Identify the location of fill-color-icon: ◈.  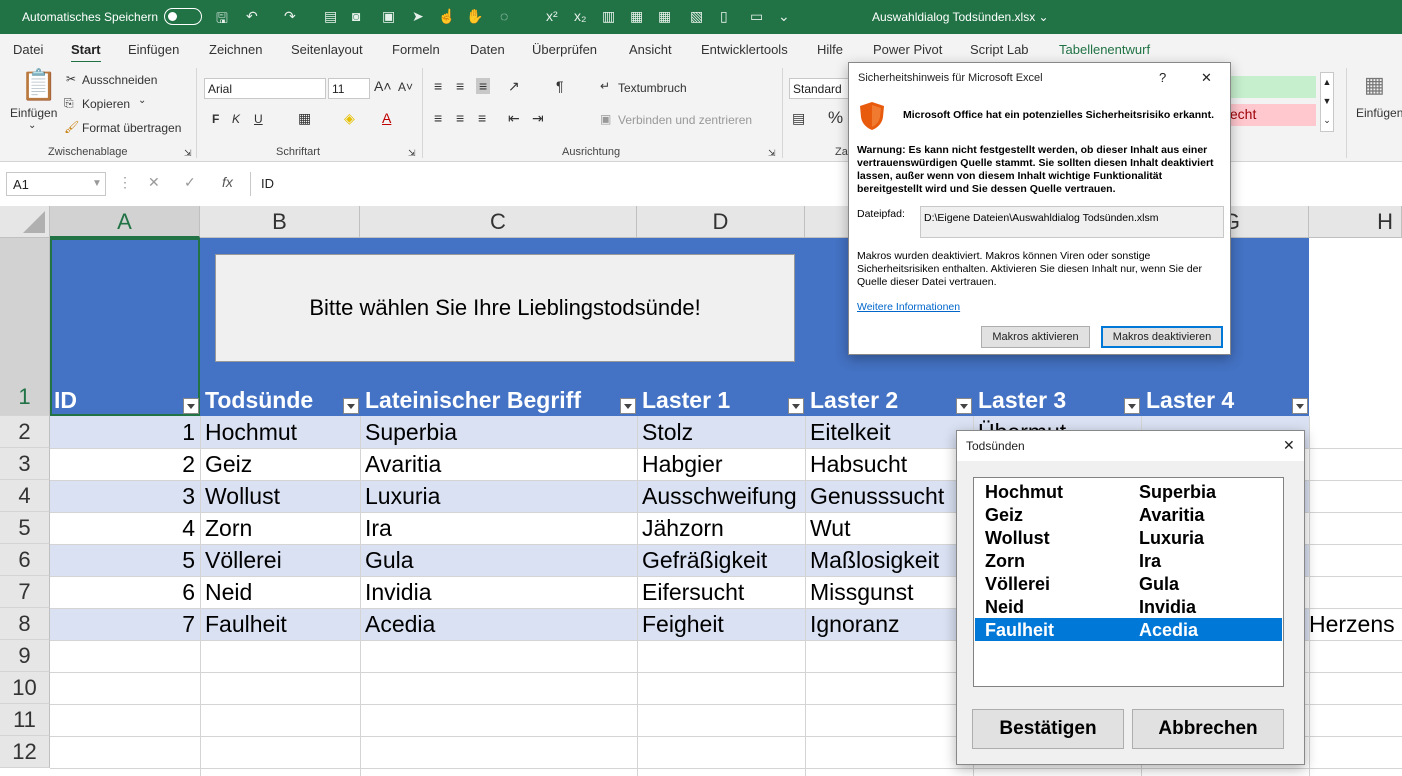
(349, 118).